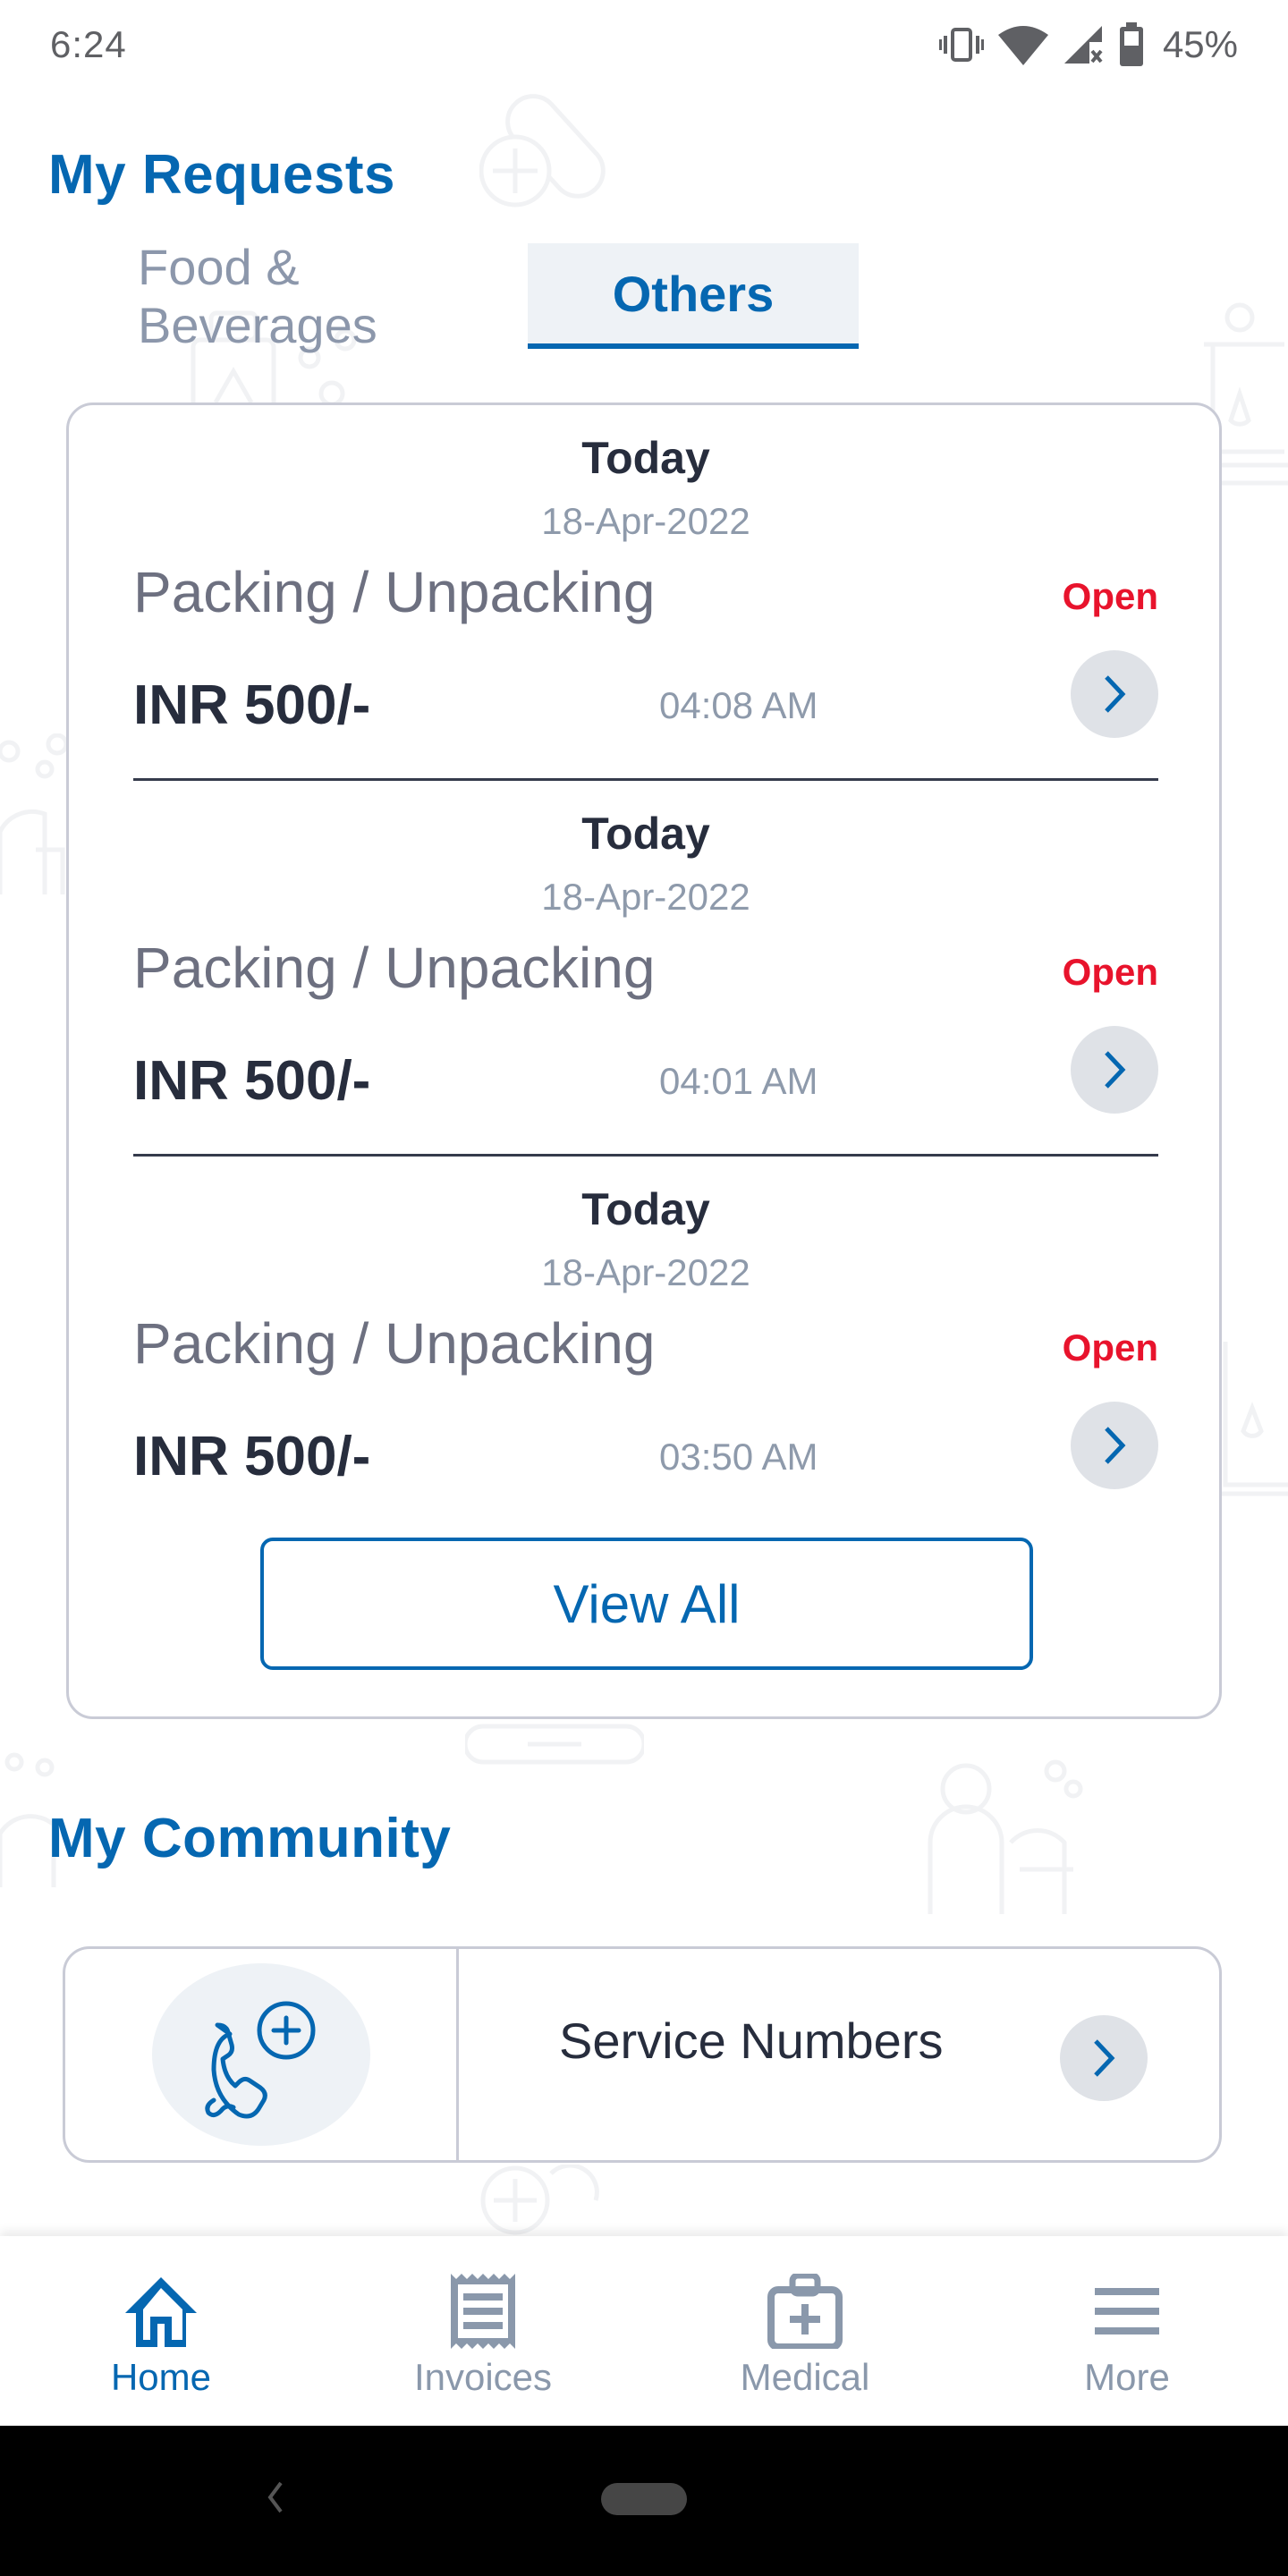 The height and width of the screenshot is (2576, 1288). I want to click on bottom-nav: Home Invoices Medical More, so click(644, 2331).